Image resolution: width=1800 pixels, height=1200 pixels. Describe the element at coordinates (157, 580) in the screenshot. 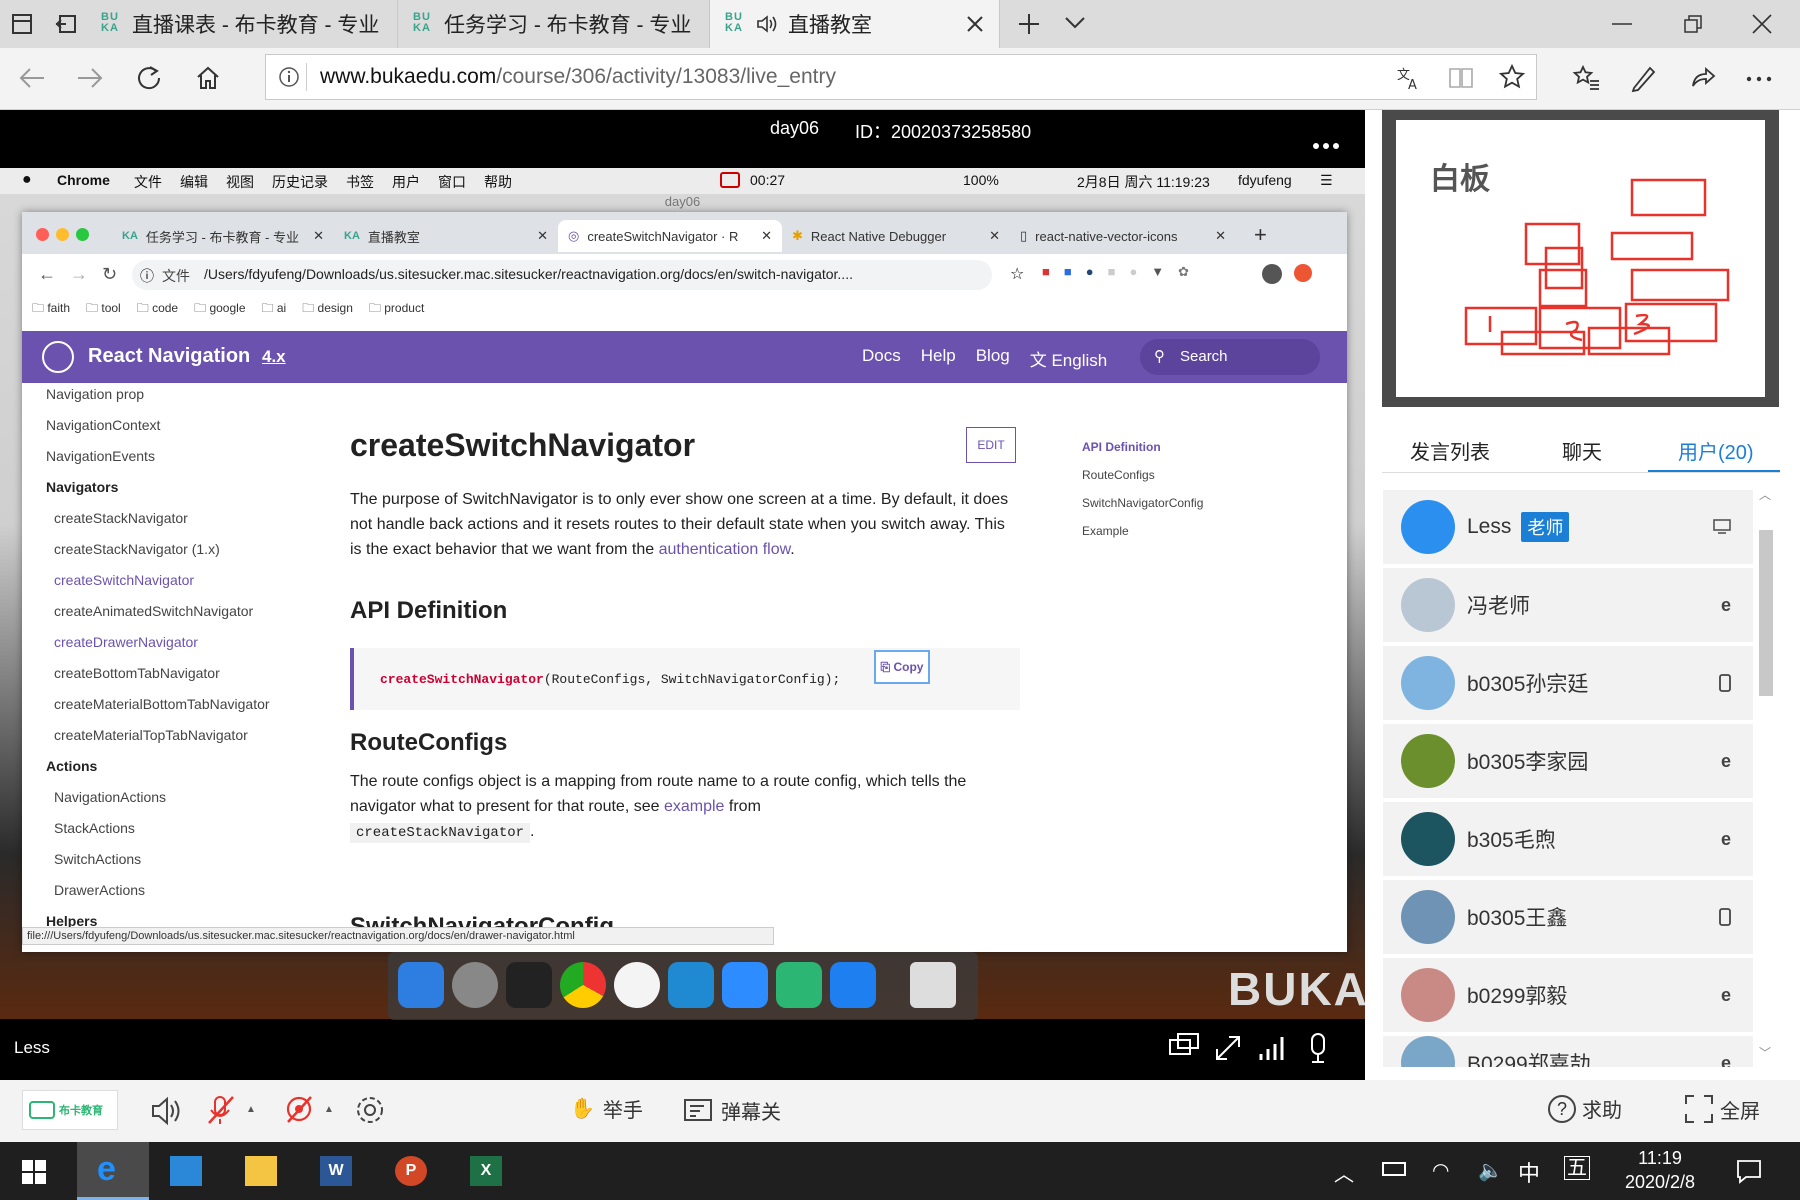

I see `sidebar-link: createSwitchNavigator` at that location.